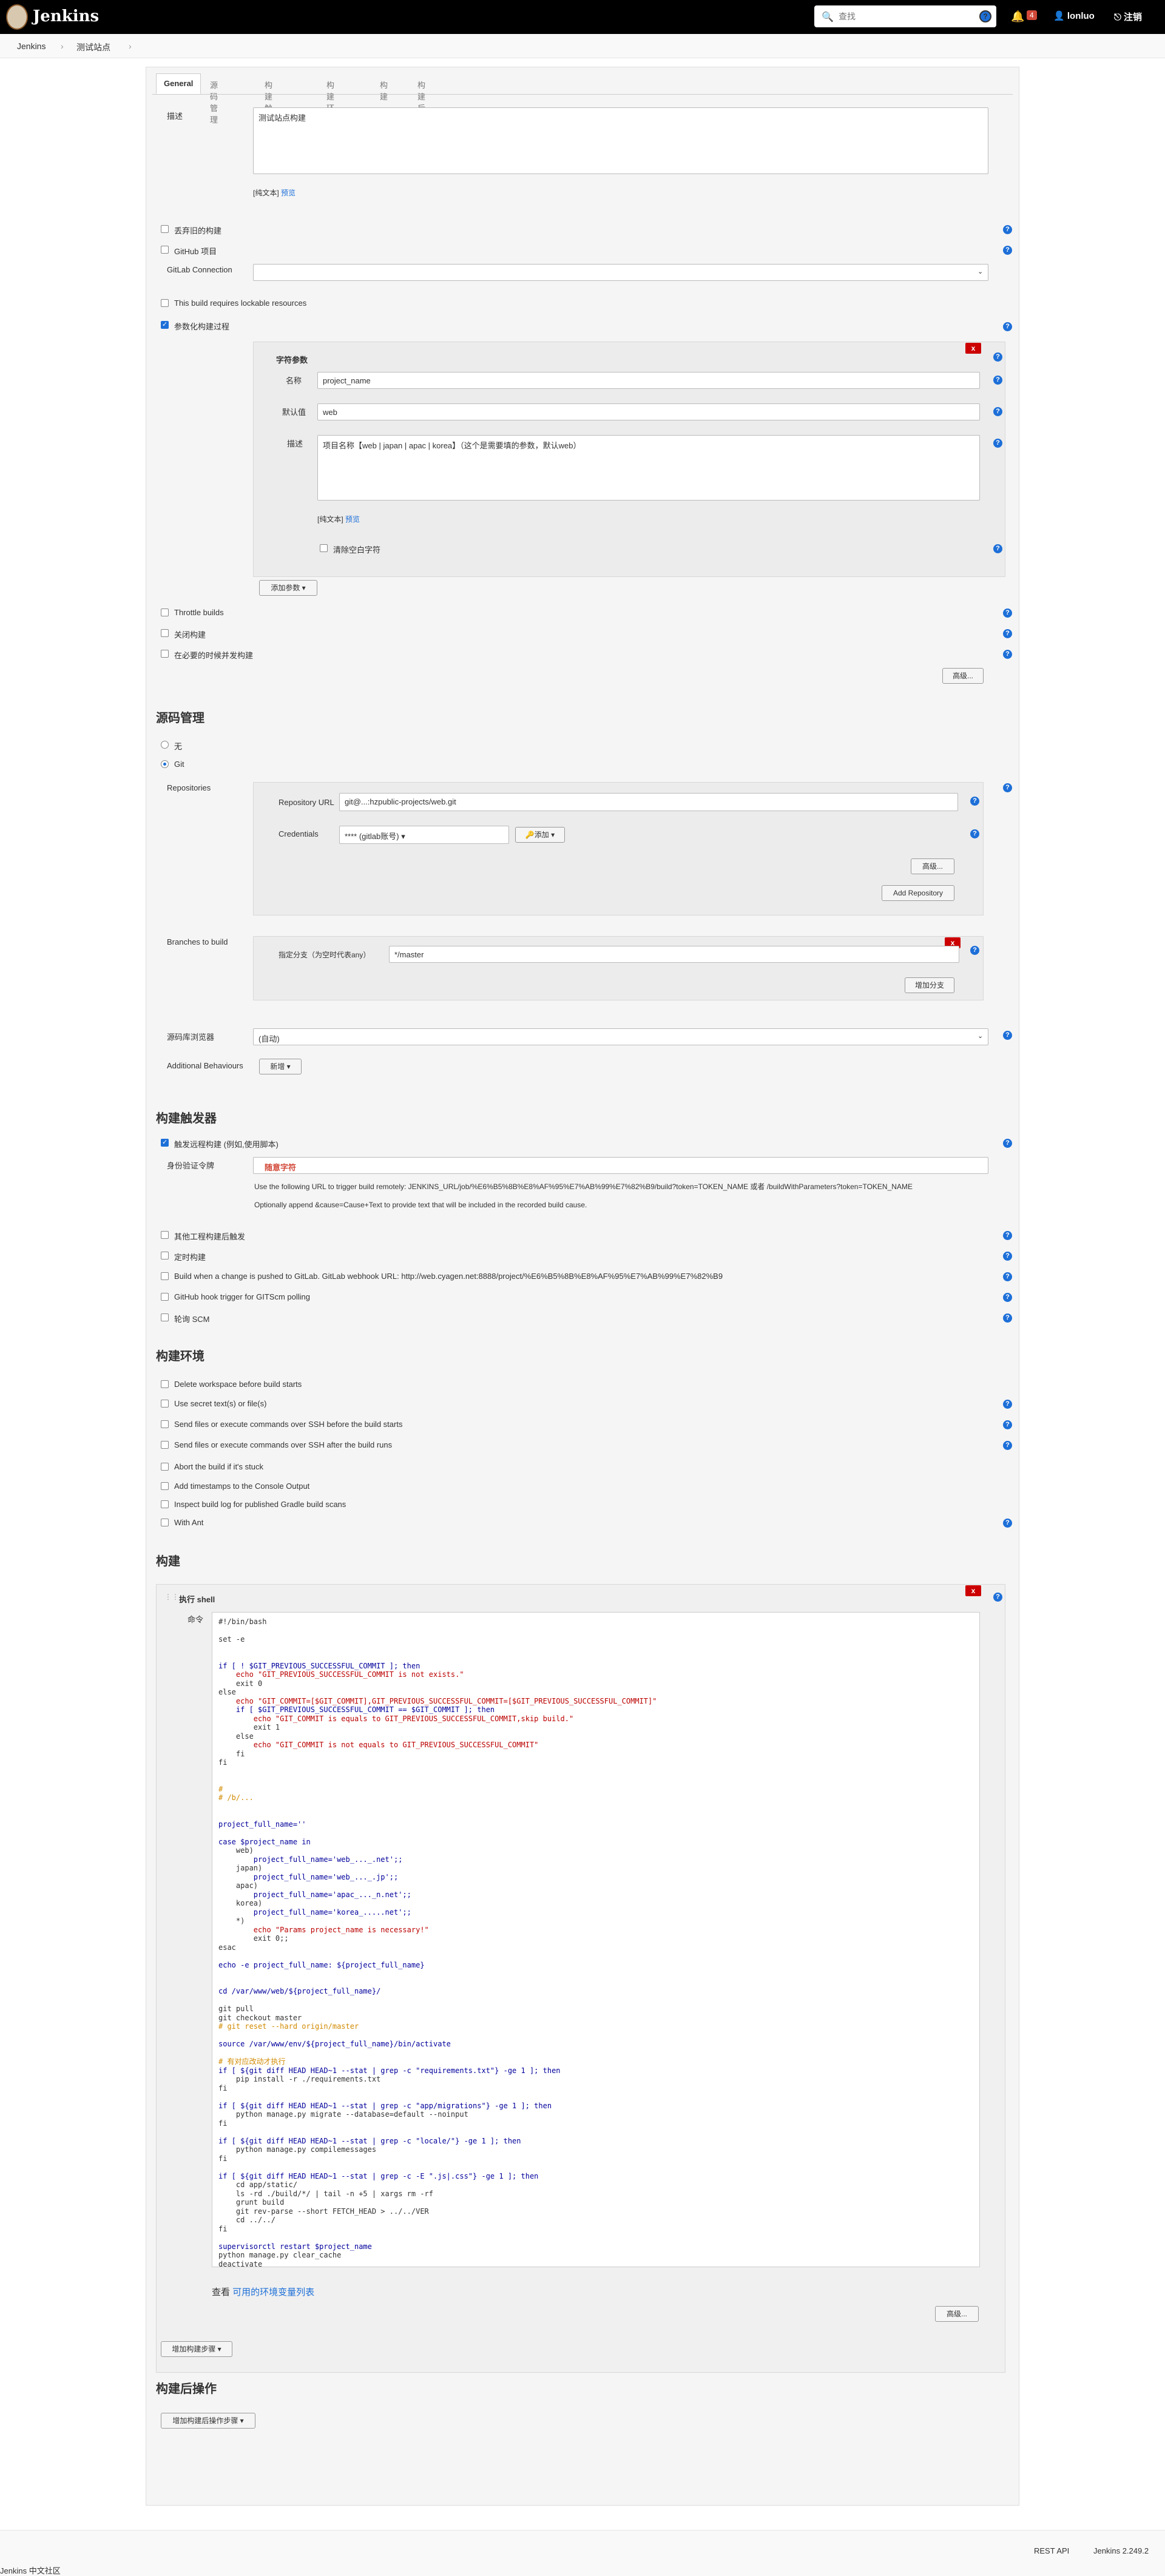  Describe the element at coordinates (1128, 17) in the screenshot. I see `logout-link: ⎋ 注销` at that location.